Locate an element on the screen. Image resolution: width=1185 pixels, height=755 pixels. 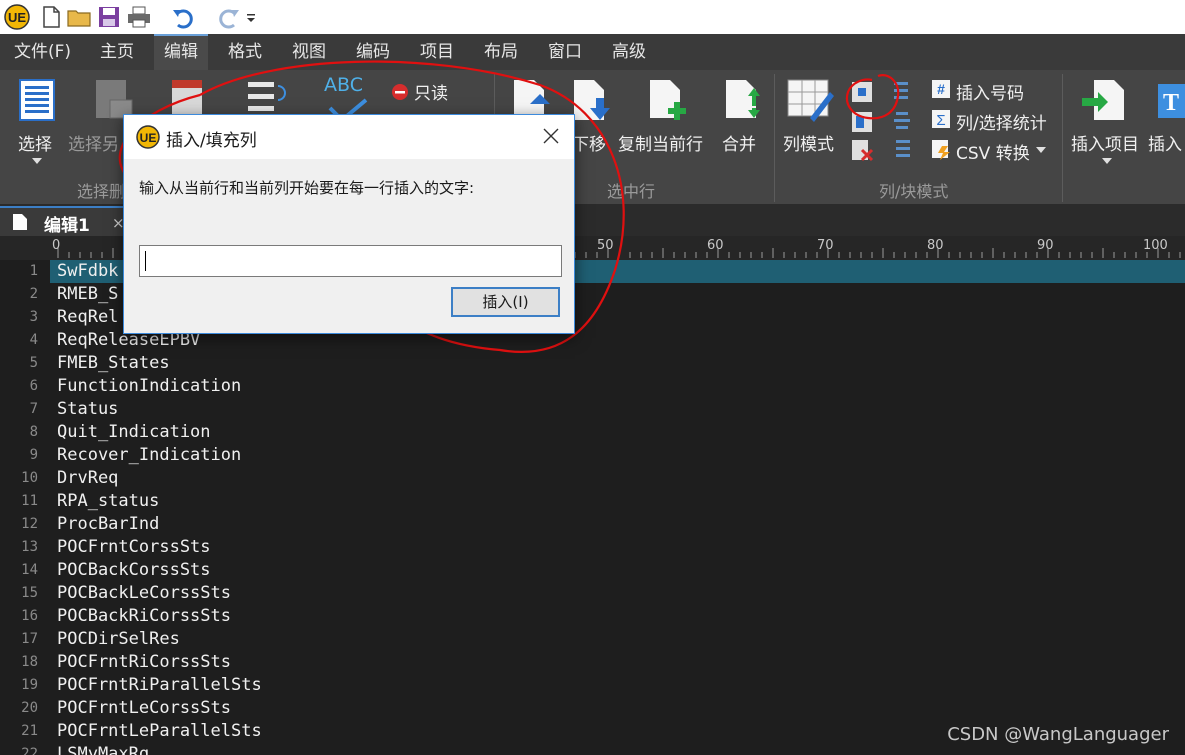
insert-number-button: 插入号码 is located at coordinates (990, 91).